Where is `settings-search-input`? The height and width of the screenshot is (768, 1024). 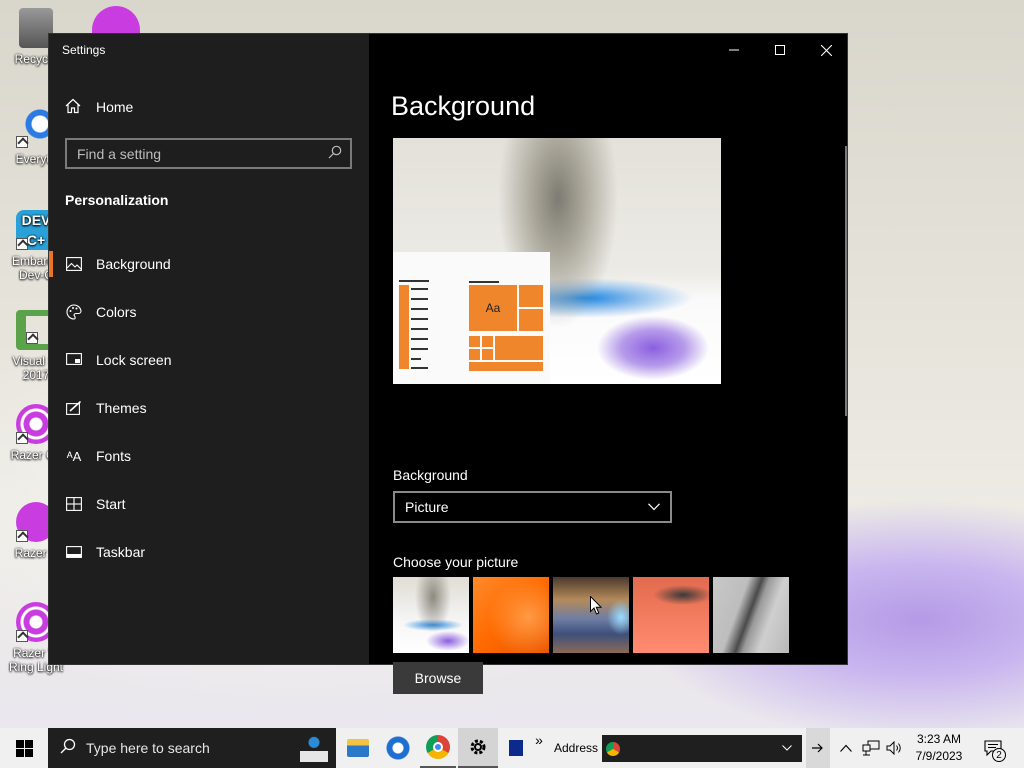 settings-search-input is located at coordinates (202, 153).